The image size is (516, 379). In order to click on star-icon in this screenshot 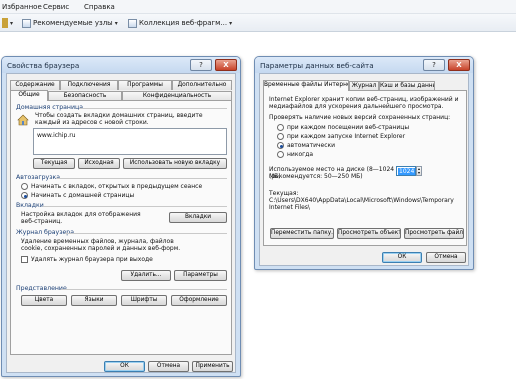, I will do `click(5, 23)`.